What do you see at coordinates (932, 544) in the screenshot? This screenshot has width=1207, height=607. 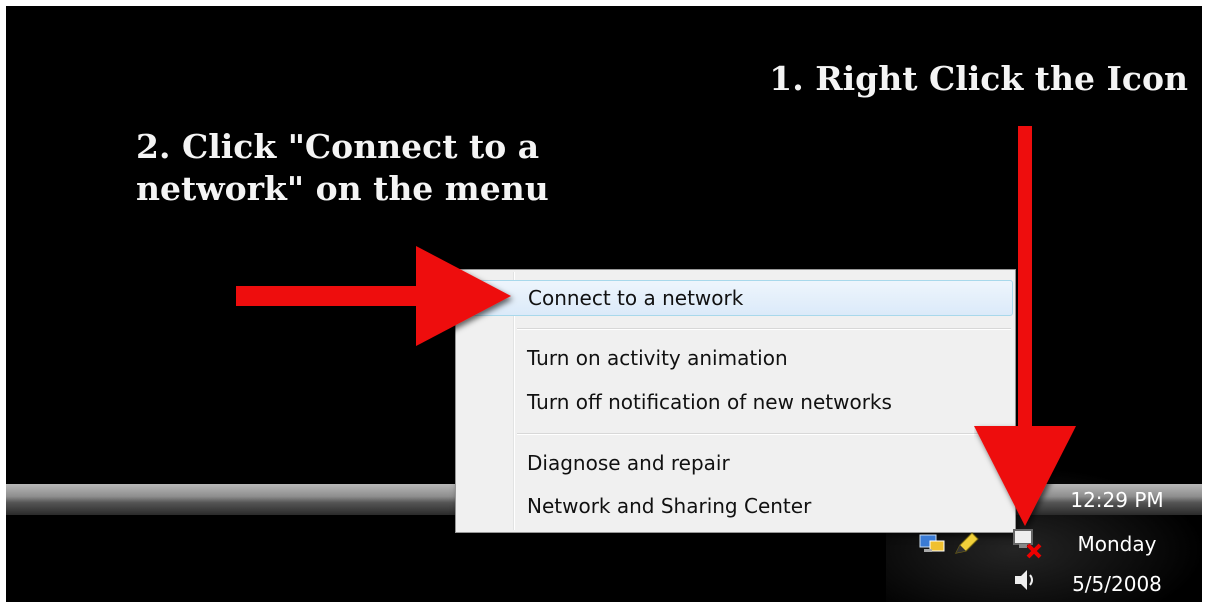 I see `network-status-icon` at bounding box center [932, 544].